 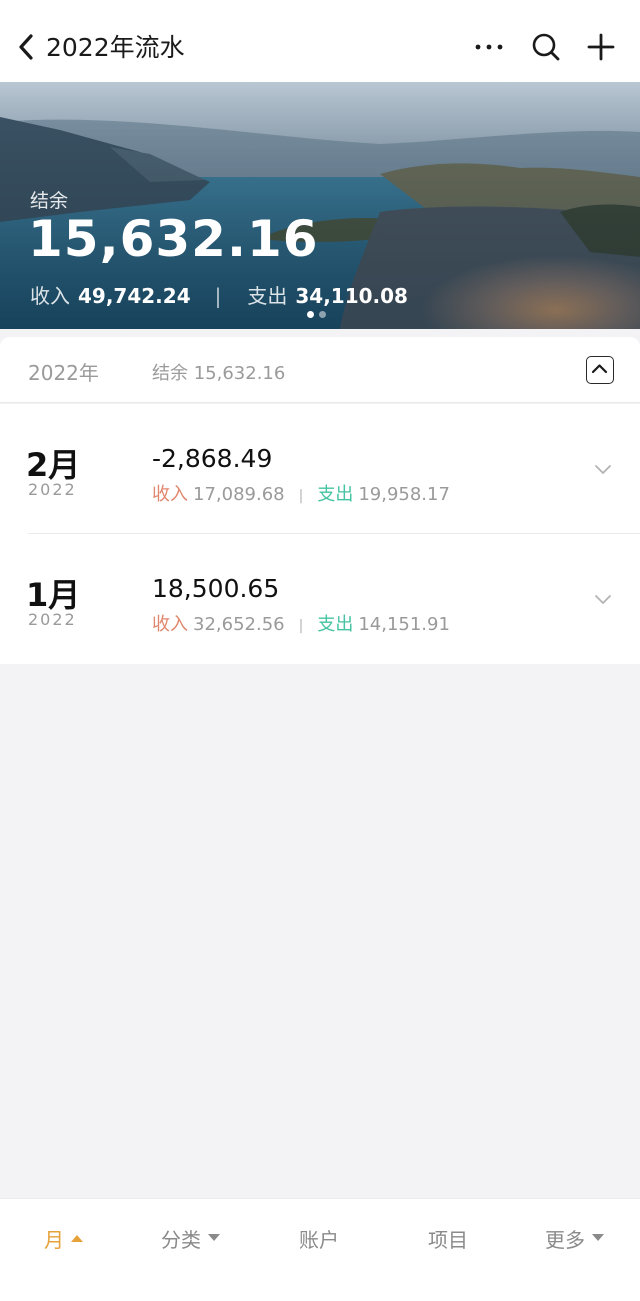 What do you see at coordinates (404, 494) in the screenshot?
I see `expense-amount: 19,958.17` at bounding box center [404, 494].